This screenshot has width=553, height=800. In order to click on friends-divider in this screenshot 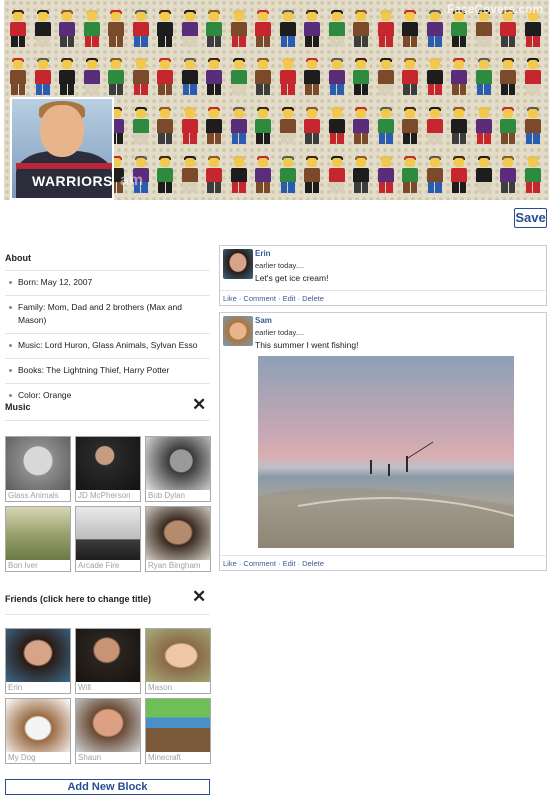, I will do `click(107, 614)`.